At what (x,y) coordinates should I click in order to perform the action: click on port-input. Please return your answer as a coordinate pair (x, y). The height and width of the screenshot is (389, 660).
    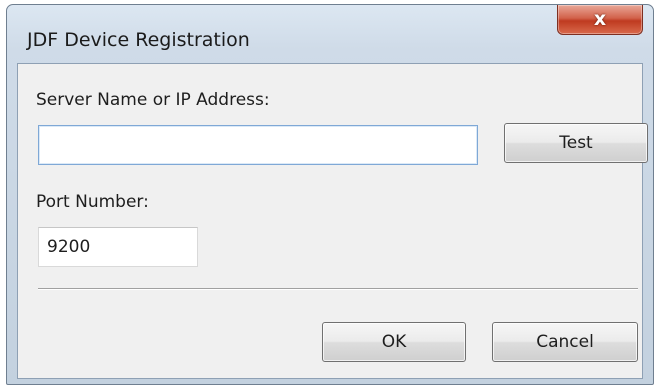
    Looking at the image, I should click on (118, 247).